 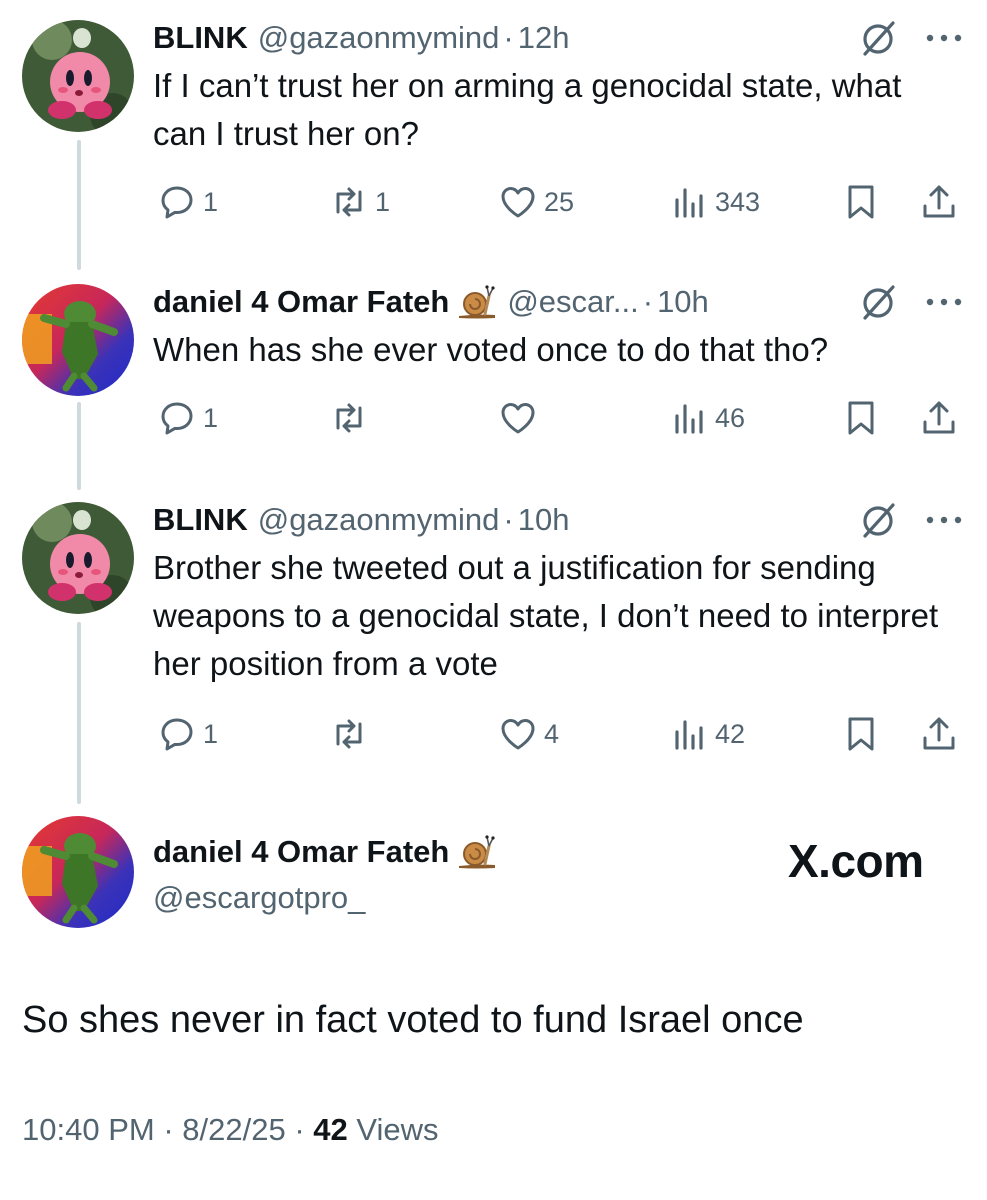 I want to click on user-handle: @escargotpro_, so click(x=325, y=898).